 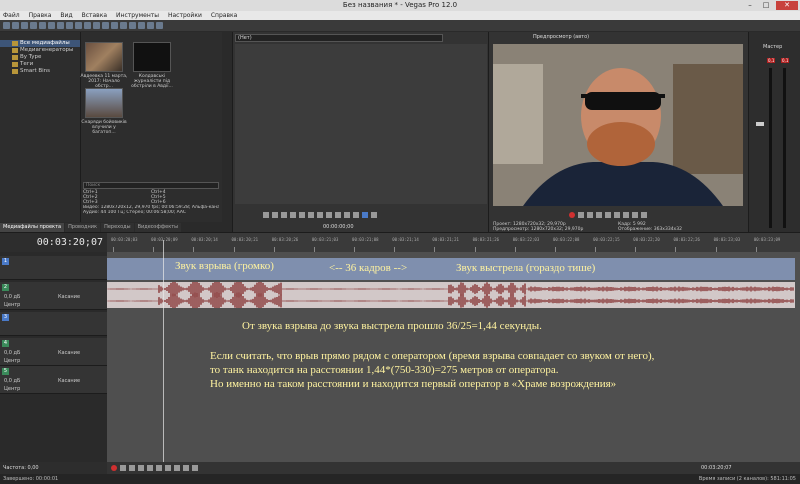 I want to click on selection-tool-icon, so click(x=141, y=25).